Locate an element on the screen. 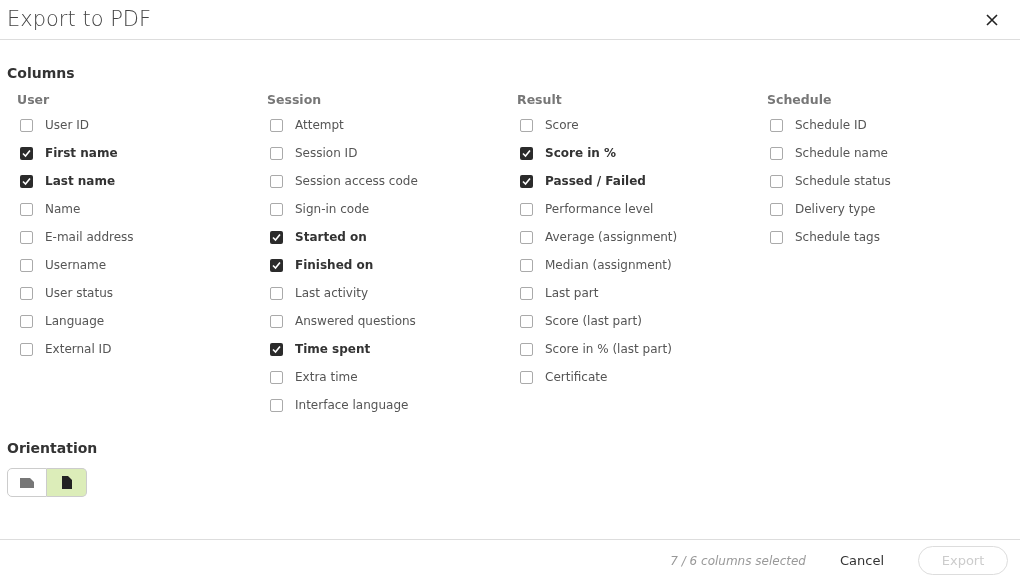 This screenshot has height=581, width=1020. checkbox-label: Score in % is located at coordinates (581, 153).